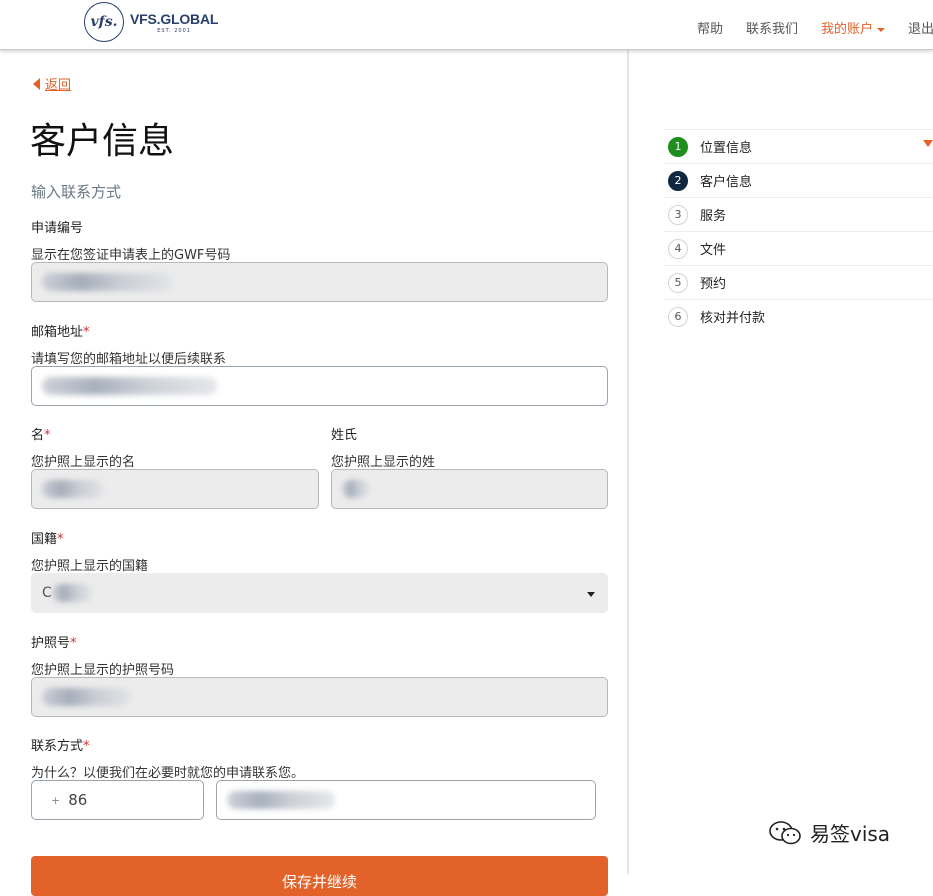 This screenshot has height=896, width=933. I want to click on first-name-field, so click(175, 489).